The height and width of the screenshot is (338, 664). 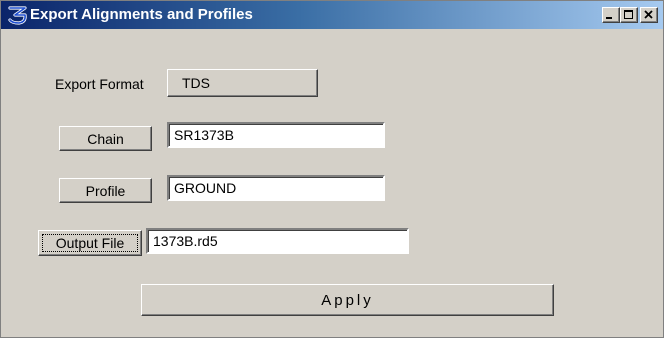 I want to click on chain-button: Chain, so click(x=105, y=138).